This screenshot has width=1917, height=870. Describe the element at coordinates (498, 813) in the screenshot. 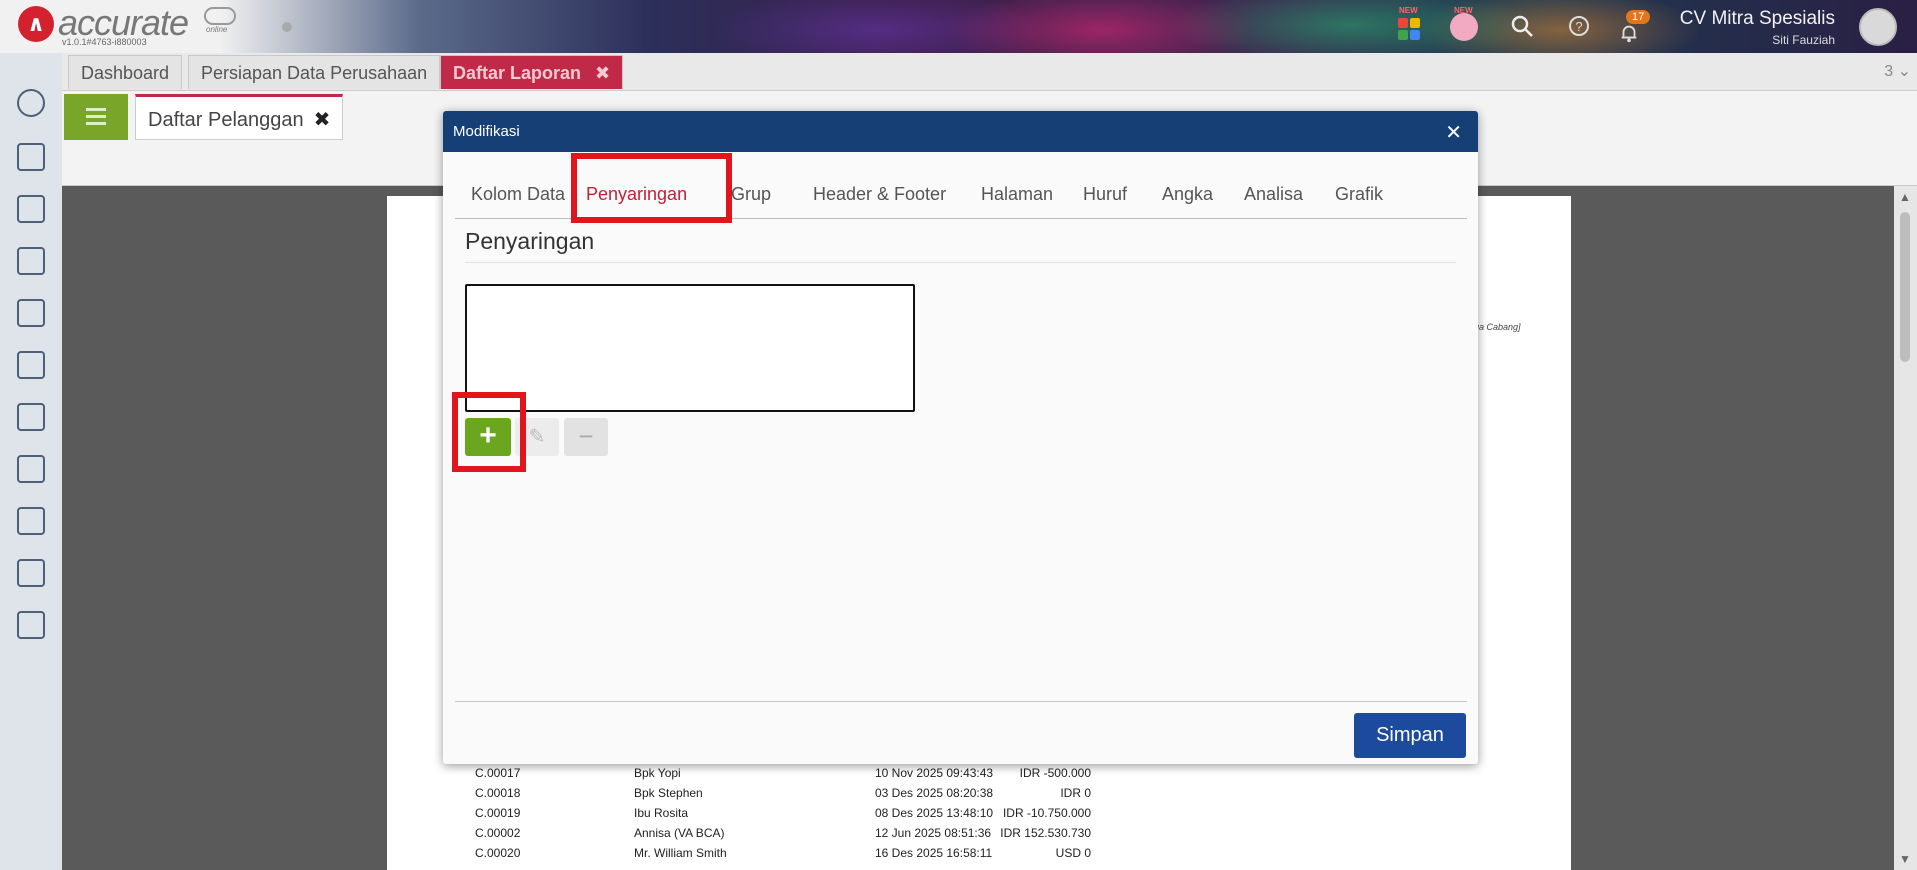

I see `row-code: C.00019` at that location.